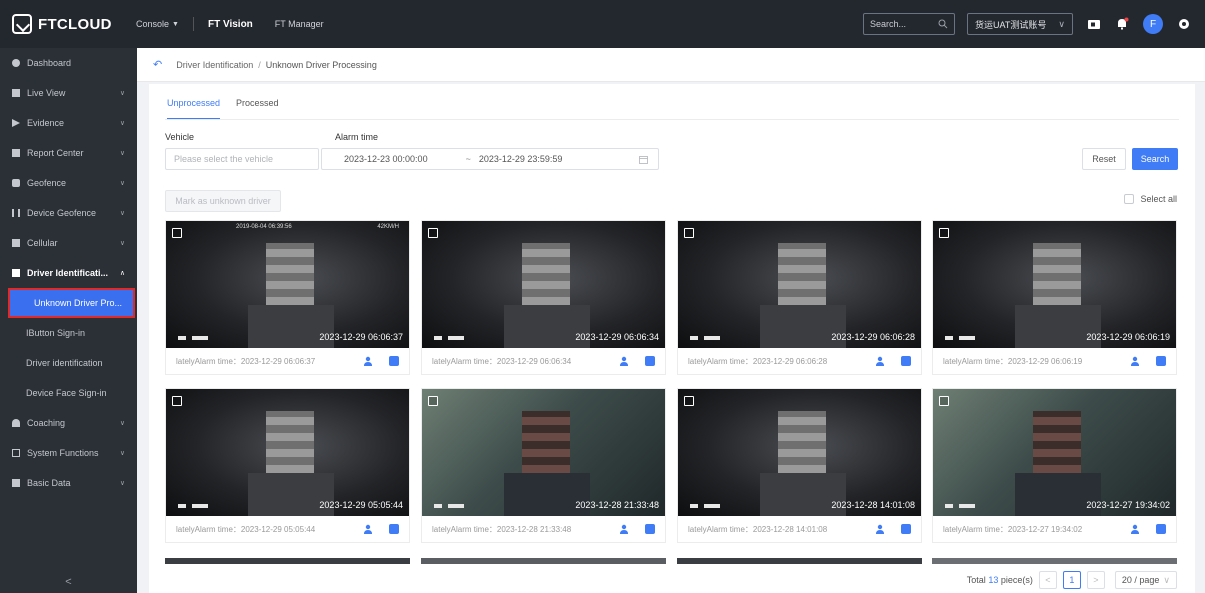 This screenshot has width=1205, height=593. What do you see at coordinates (157, 24) in the screenshot?
I see `console-dropdown: Console ▼` at bounding box center [157, 24].